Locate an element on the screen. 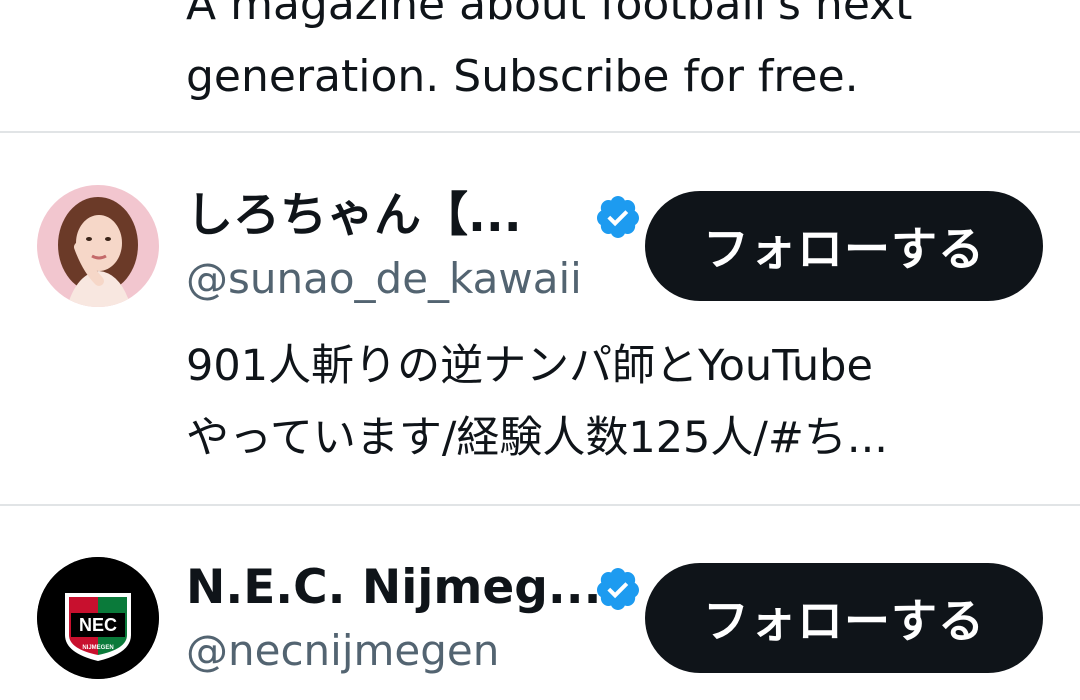 The height and width of the screenshot is (700, 1080). nec-logo-text: NEC is located at coordinates (98, 625).